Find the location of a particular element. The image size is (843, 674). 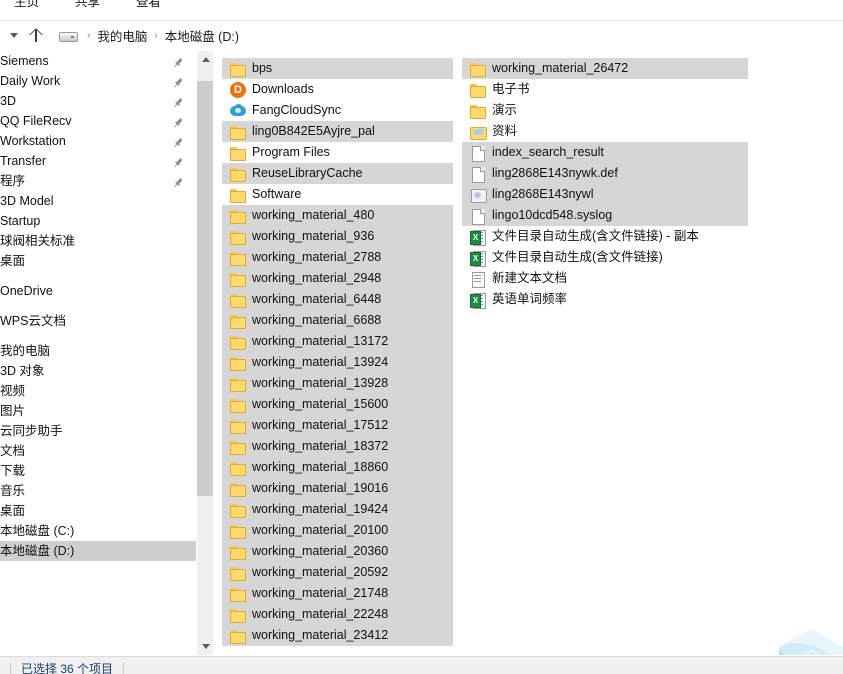

sidebar-item-label: Workstation is located at coordinates (33, 141).